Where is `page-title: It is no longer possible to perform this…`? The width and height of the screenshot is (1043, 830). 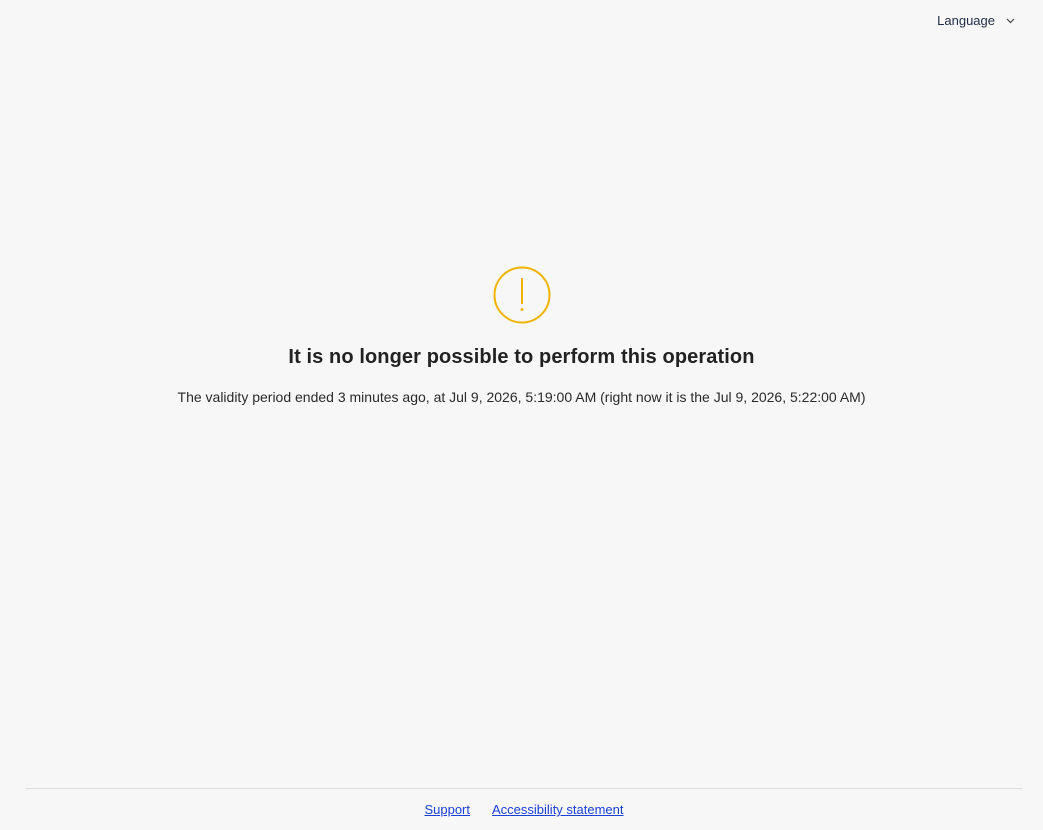
page-title: It is no longer possible to perform this… is located at coordinates (521, 357).